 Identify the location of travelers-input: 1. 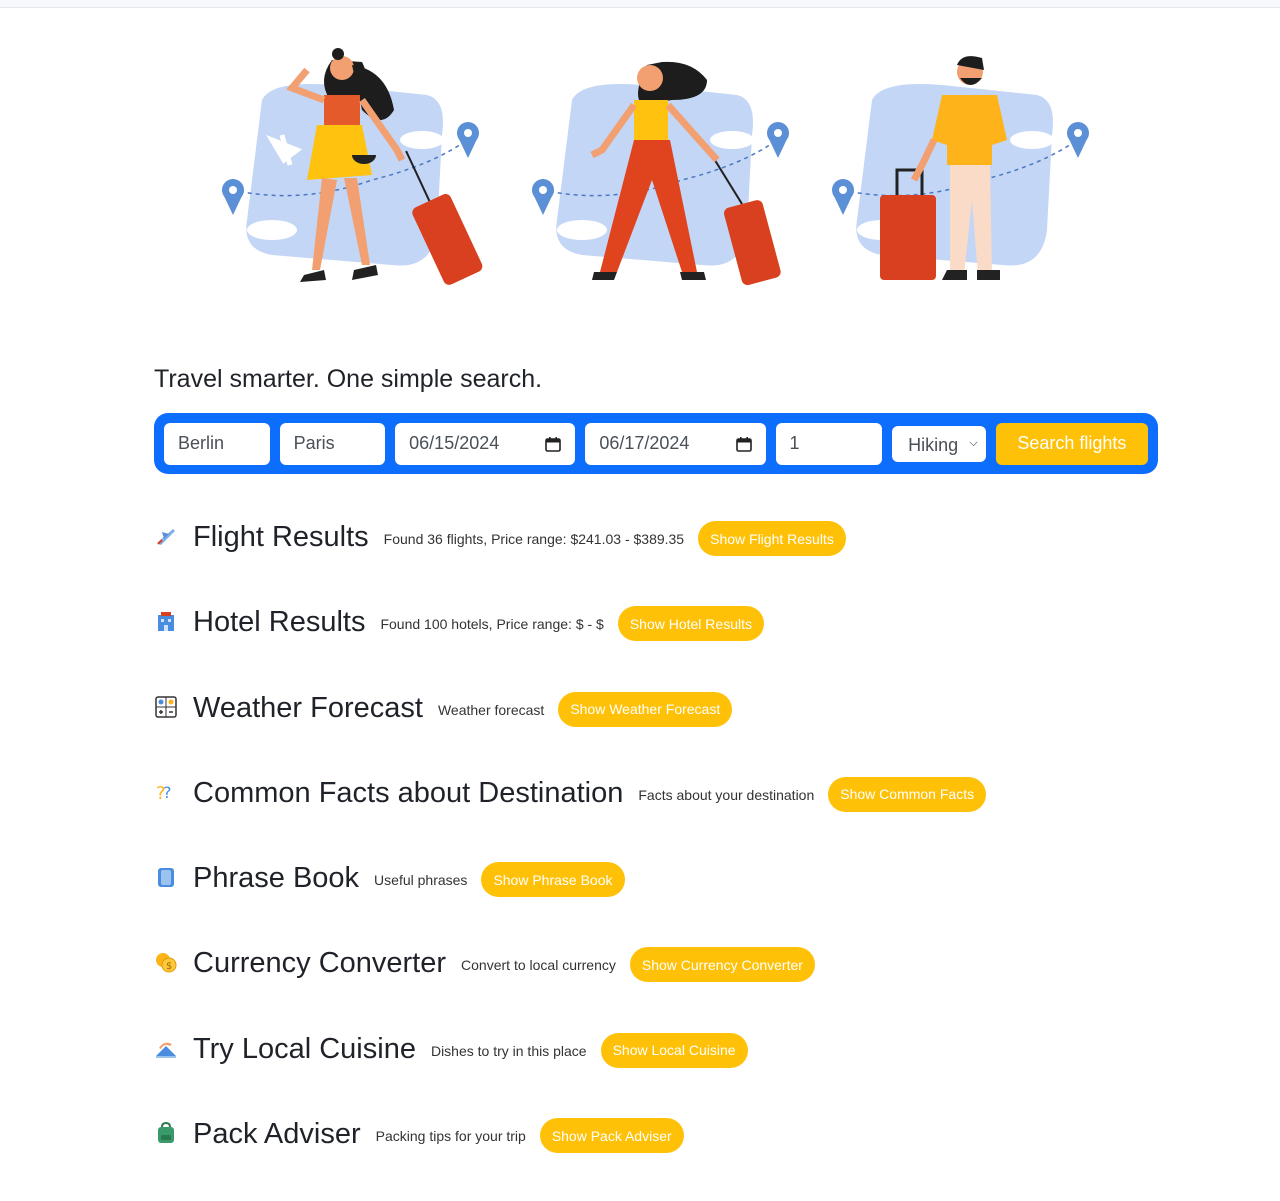
(829, 443).